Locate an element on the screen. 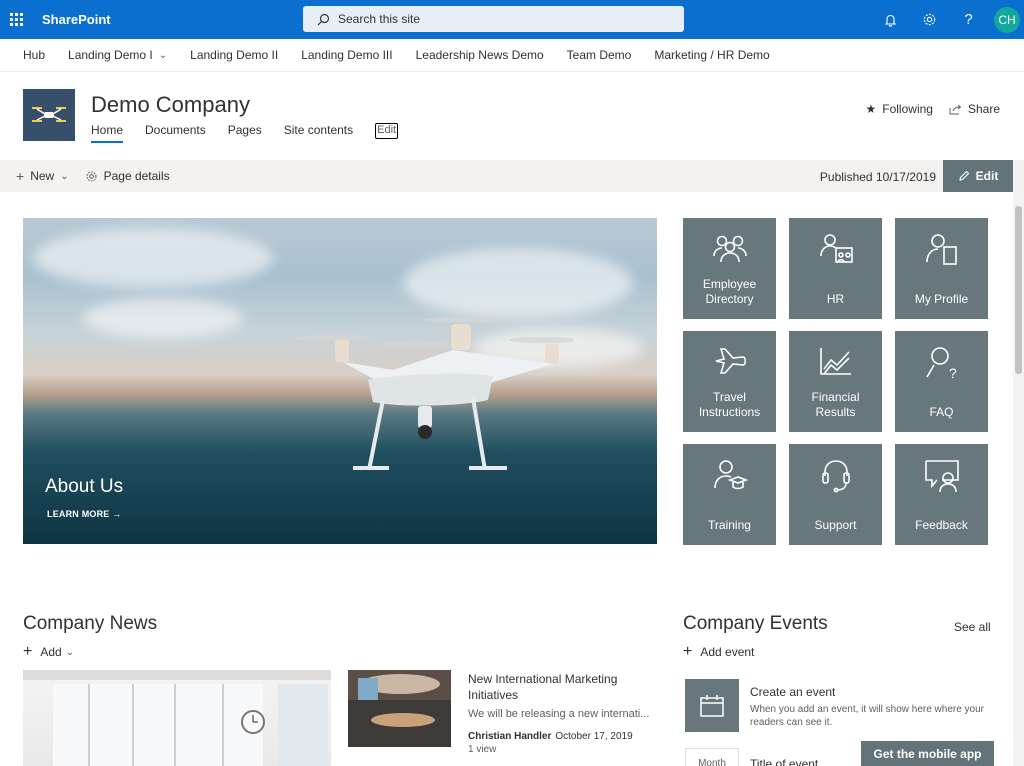 Image resolution: width=1024 pixels, height=766 pixels. share-button: Share is located at coordinates (974, 109).